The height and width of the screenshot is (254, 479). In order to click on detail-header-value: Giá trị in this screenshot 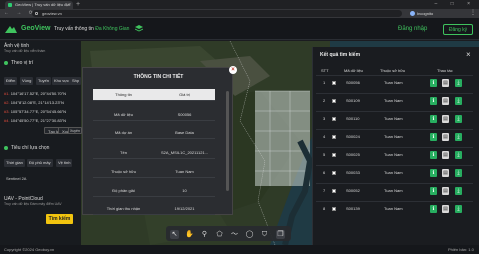, I will do `click(184, 94)`.